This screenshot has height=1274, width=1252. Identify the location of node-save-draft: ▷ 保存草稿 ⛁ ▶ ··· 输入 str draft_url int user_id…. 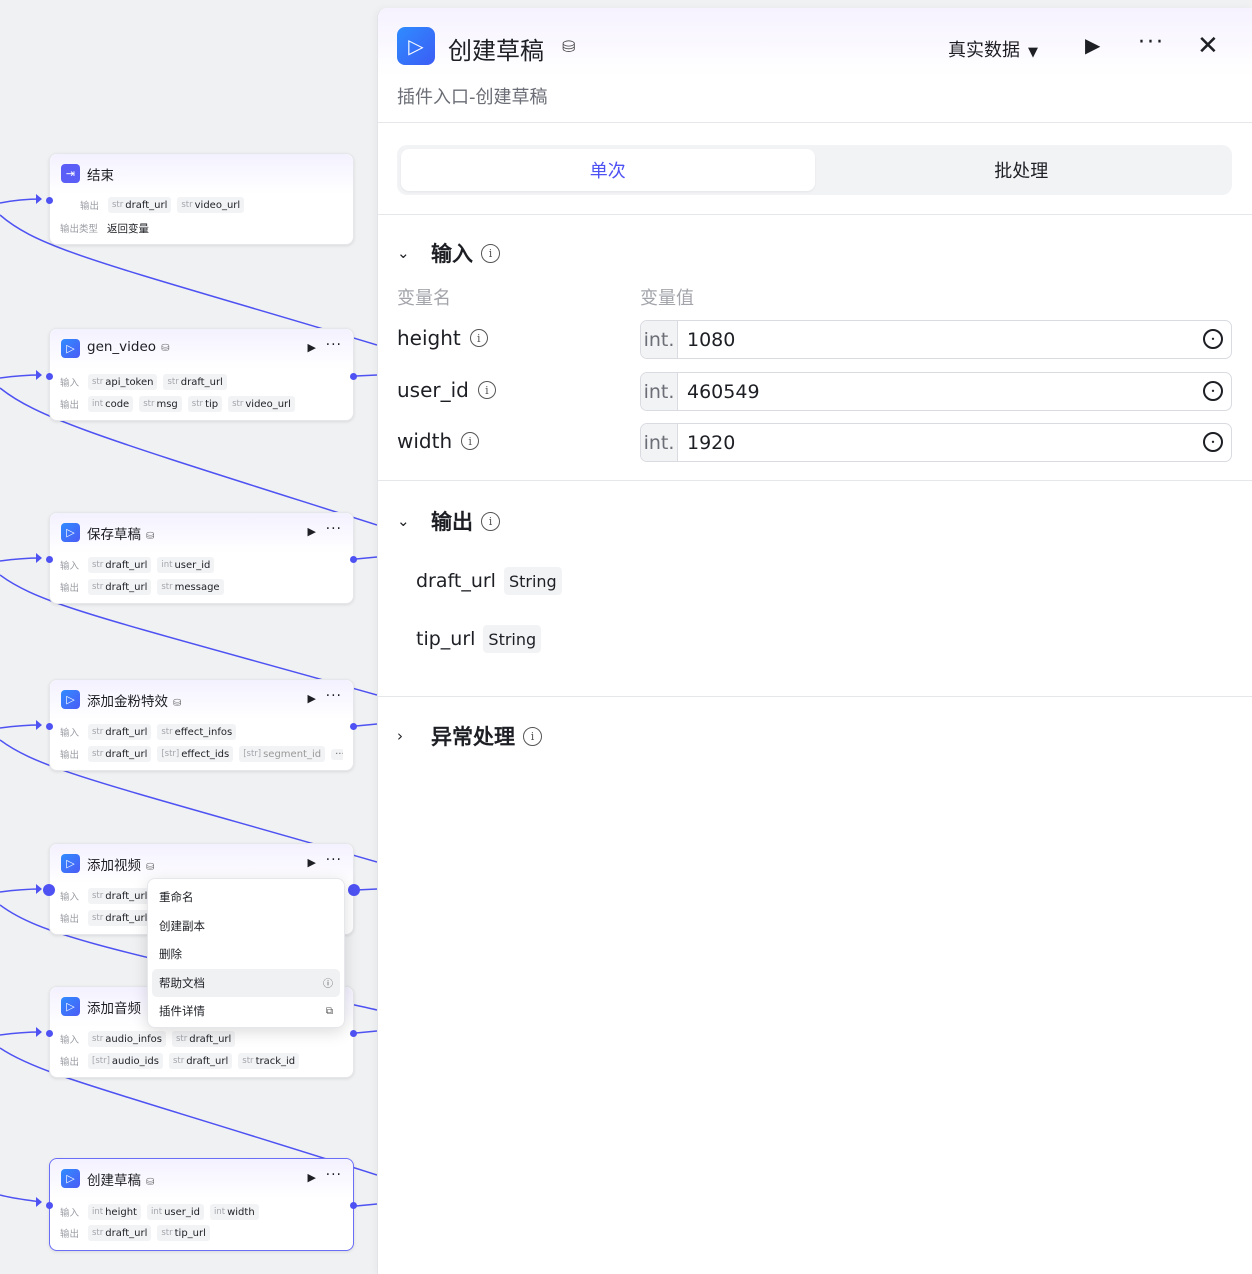
(201, 558).